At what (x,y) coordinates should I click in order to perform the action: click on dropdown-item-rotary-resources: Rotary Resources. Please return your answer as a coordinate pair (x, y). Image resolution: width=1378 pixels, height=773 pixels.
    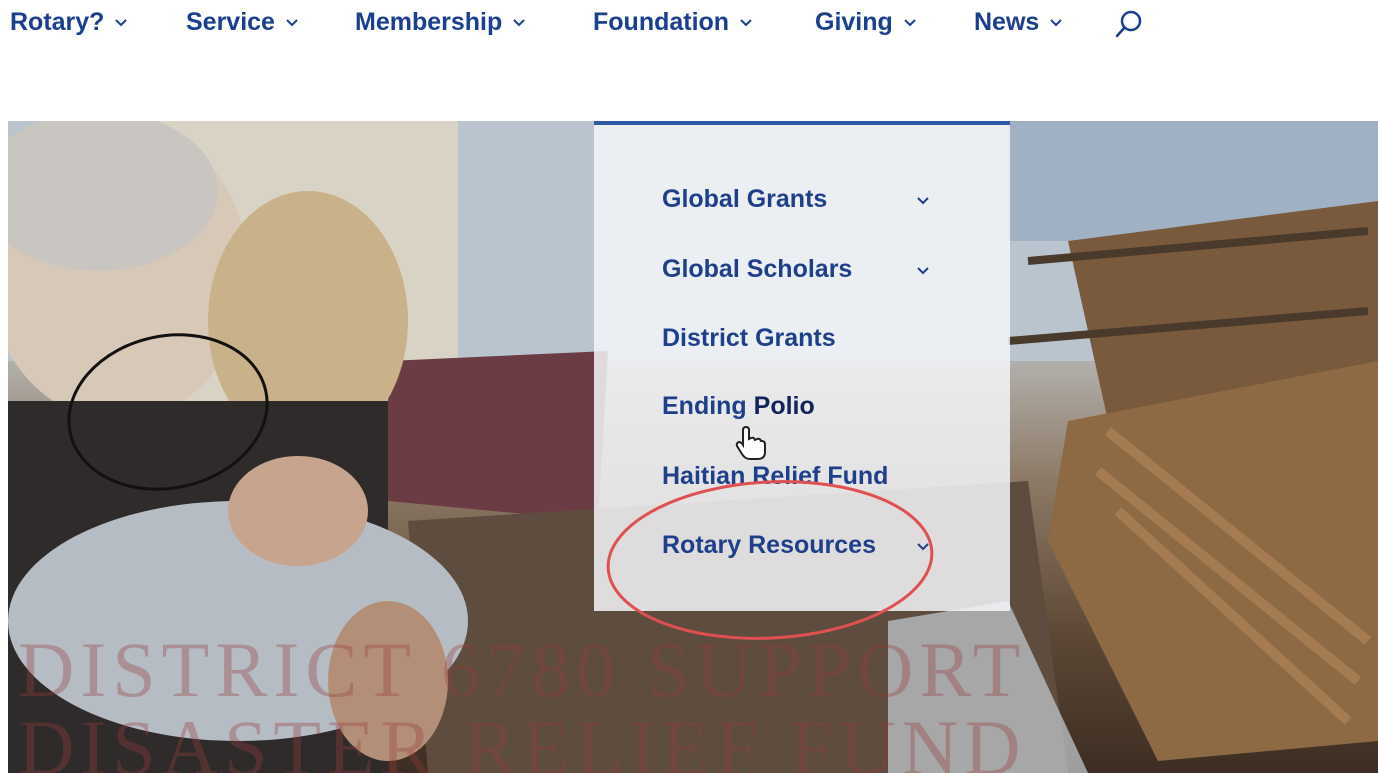
    Looking at the image, I should click on (769, 545).